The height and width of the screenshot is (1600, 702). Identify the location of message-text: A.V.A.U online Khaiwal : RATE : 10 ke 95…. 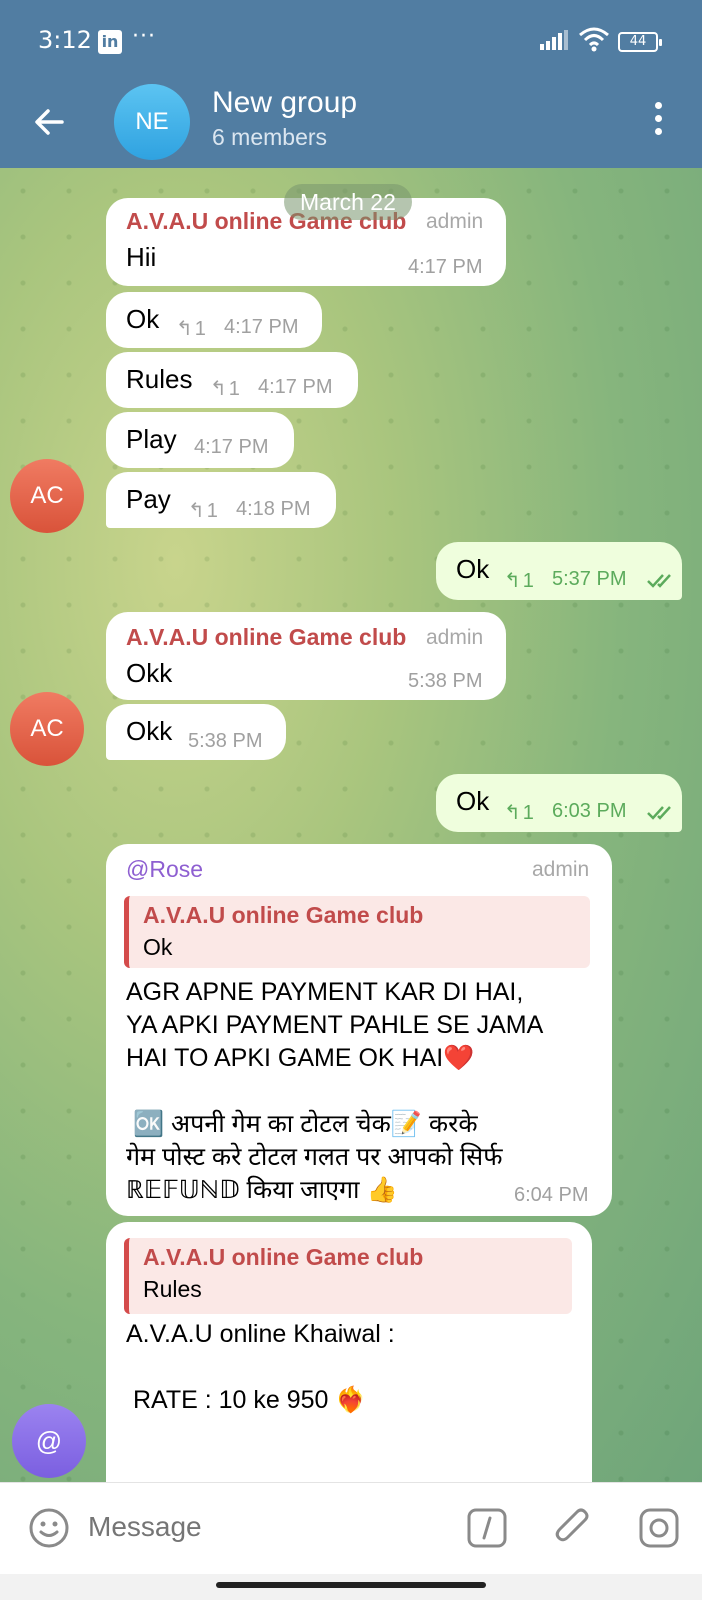
(260, 1367).